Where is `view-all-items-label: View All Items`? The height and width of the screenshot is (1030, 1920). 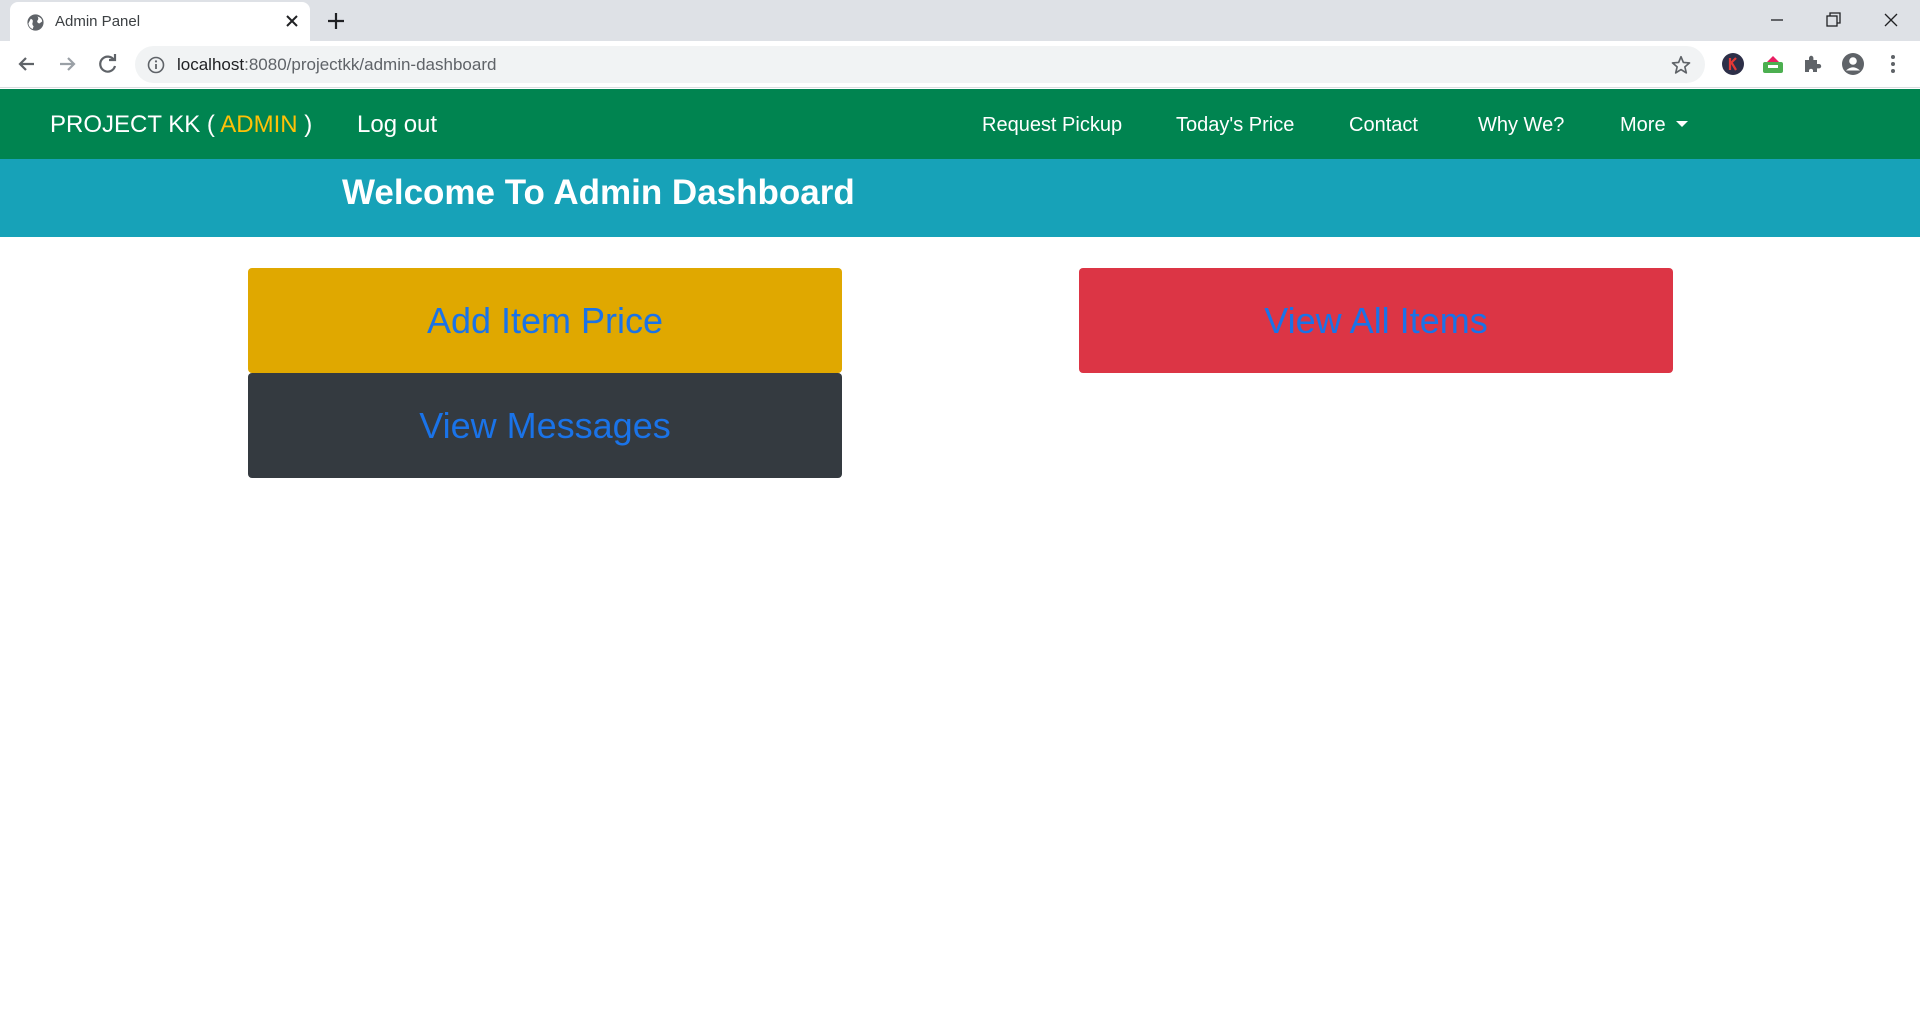 view-all-items-label: View All Items is located at coordinates (1376, 320).